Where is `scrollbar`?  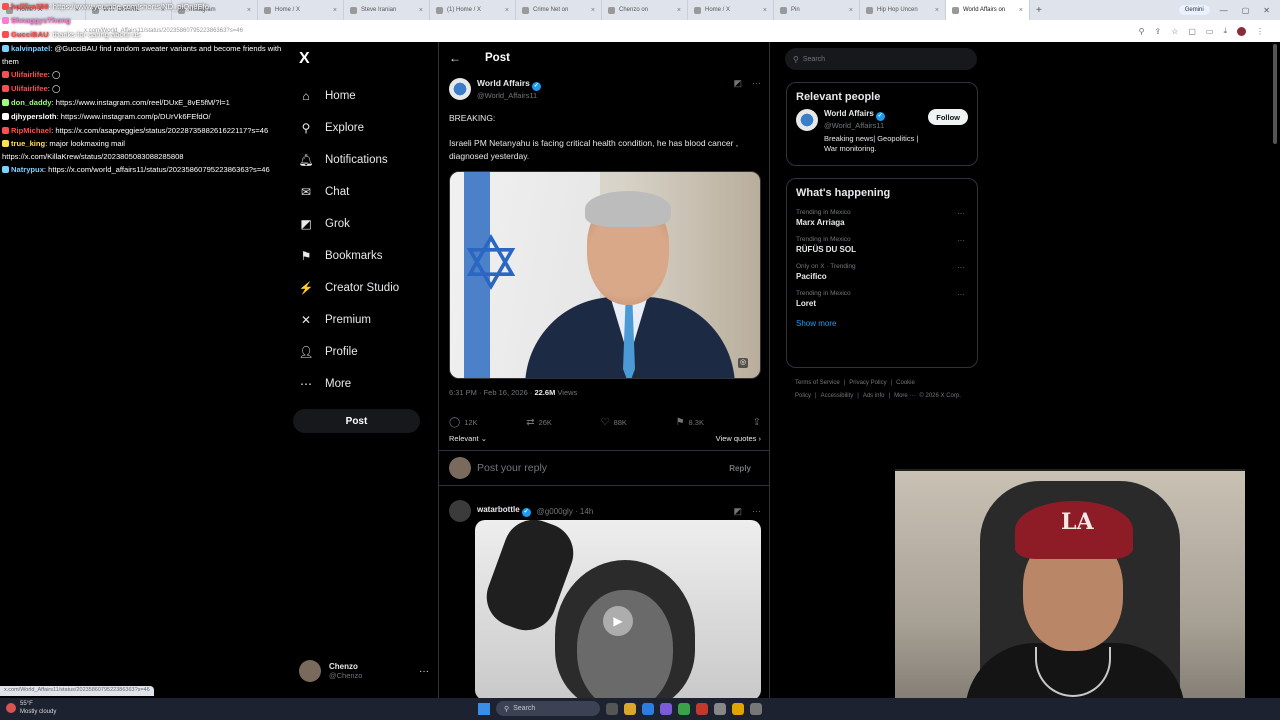 scrollbar is located at coordinates (1275, 94).